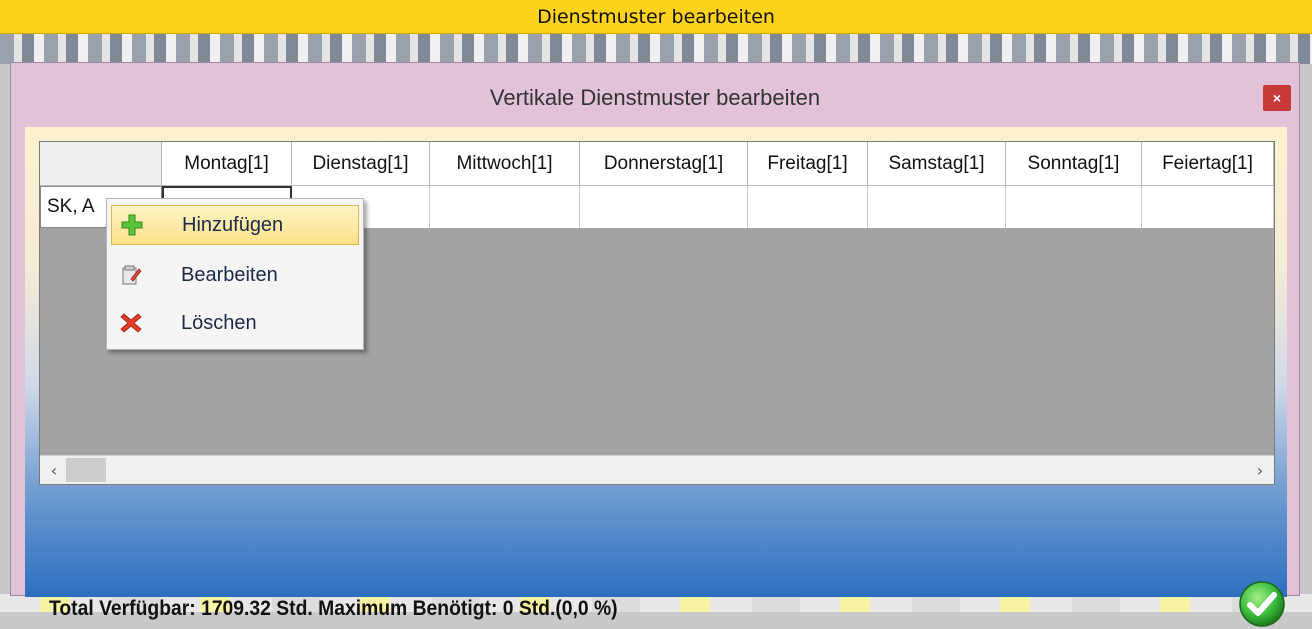 The width and height of the screenshot is (1312, 629). Describe the element at coordinates (664, 164) in the screenshot. I see `column-header-thursday: Donnerstag[1]` at that location.